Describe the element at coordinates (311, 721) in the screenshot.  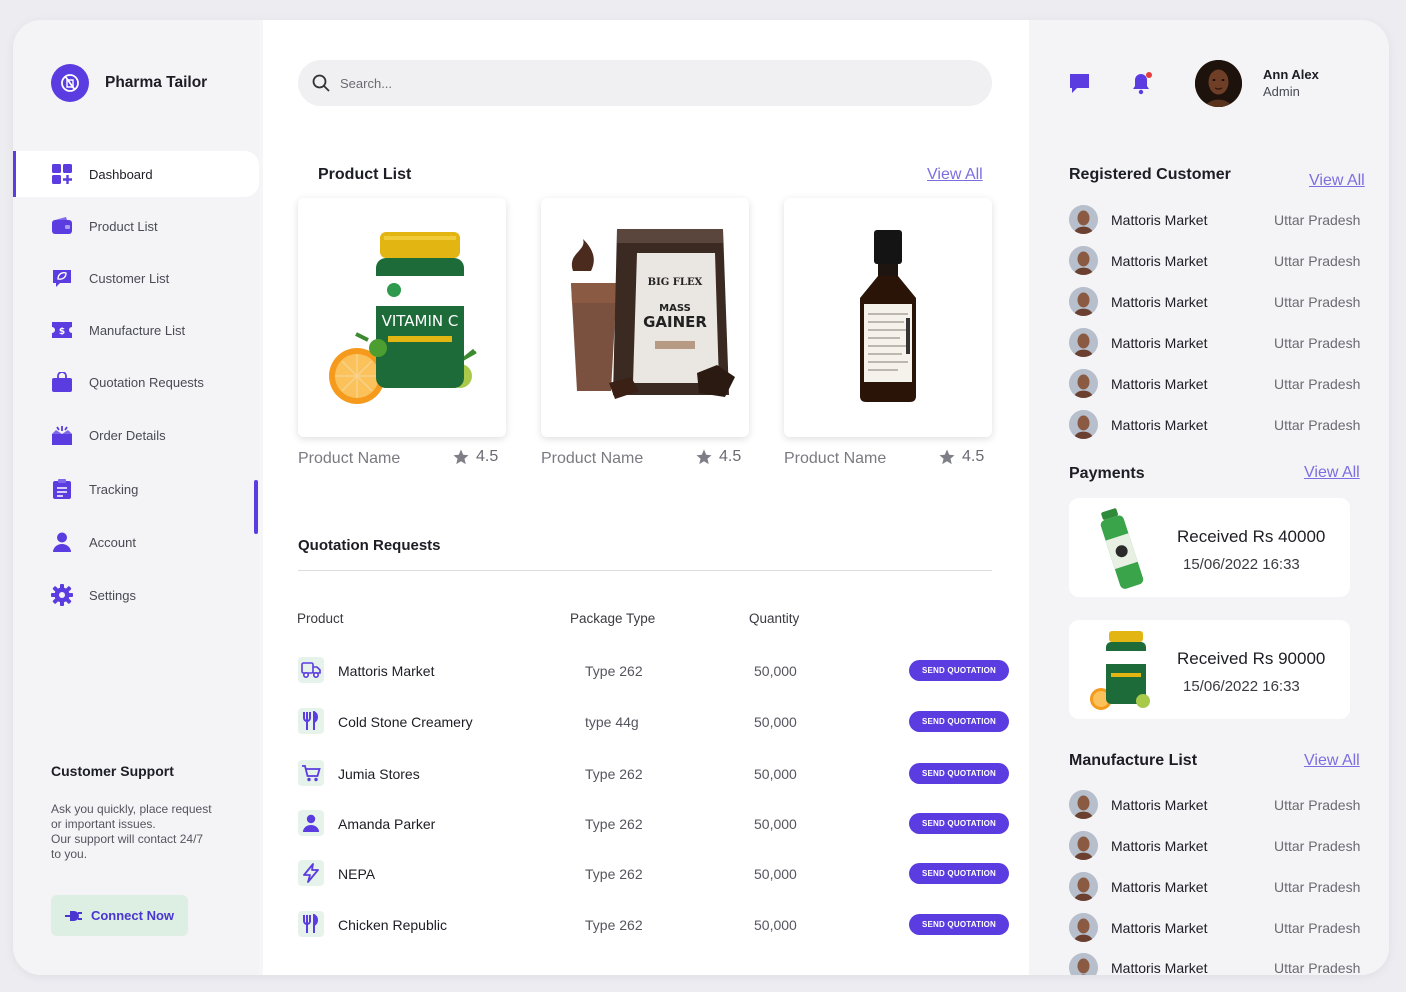
I see `restaurant-icon` at that location.